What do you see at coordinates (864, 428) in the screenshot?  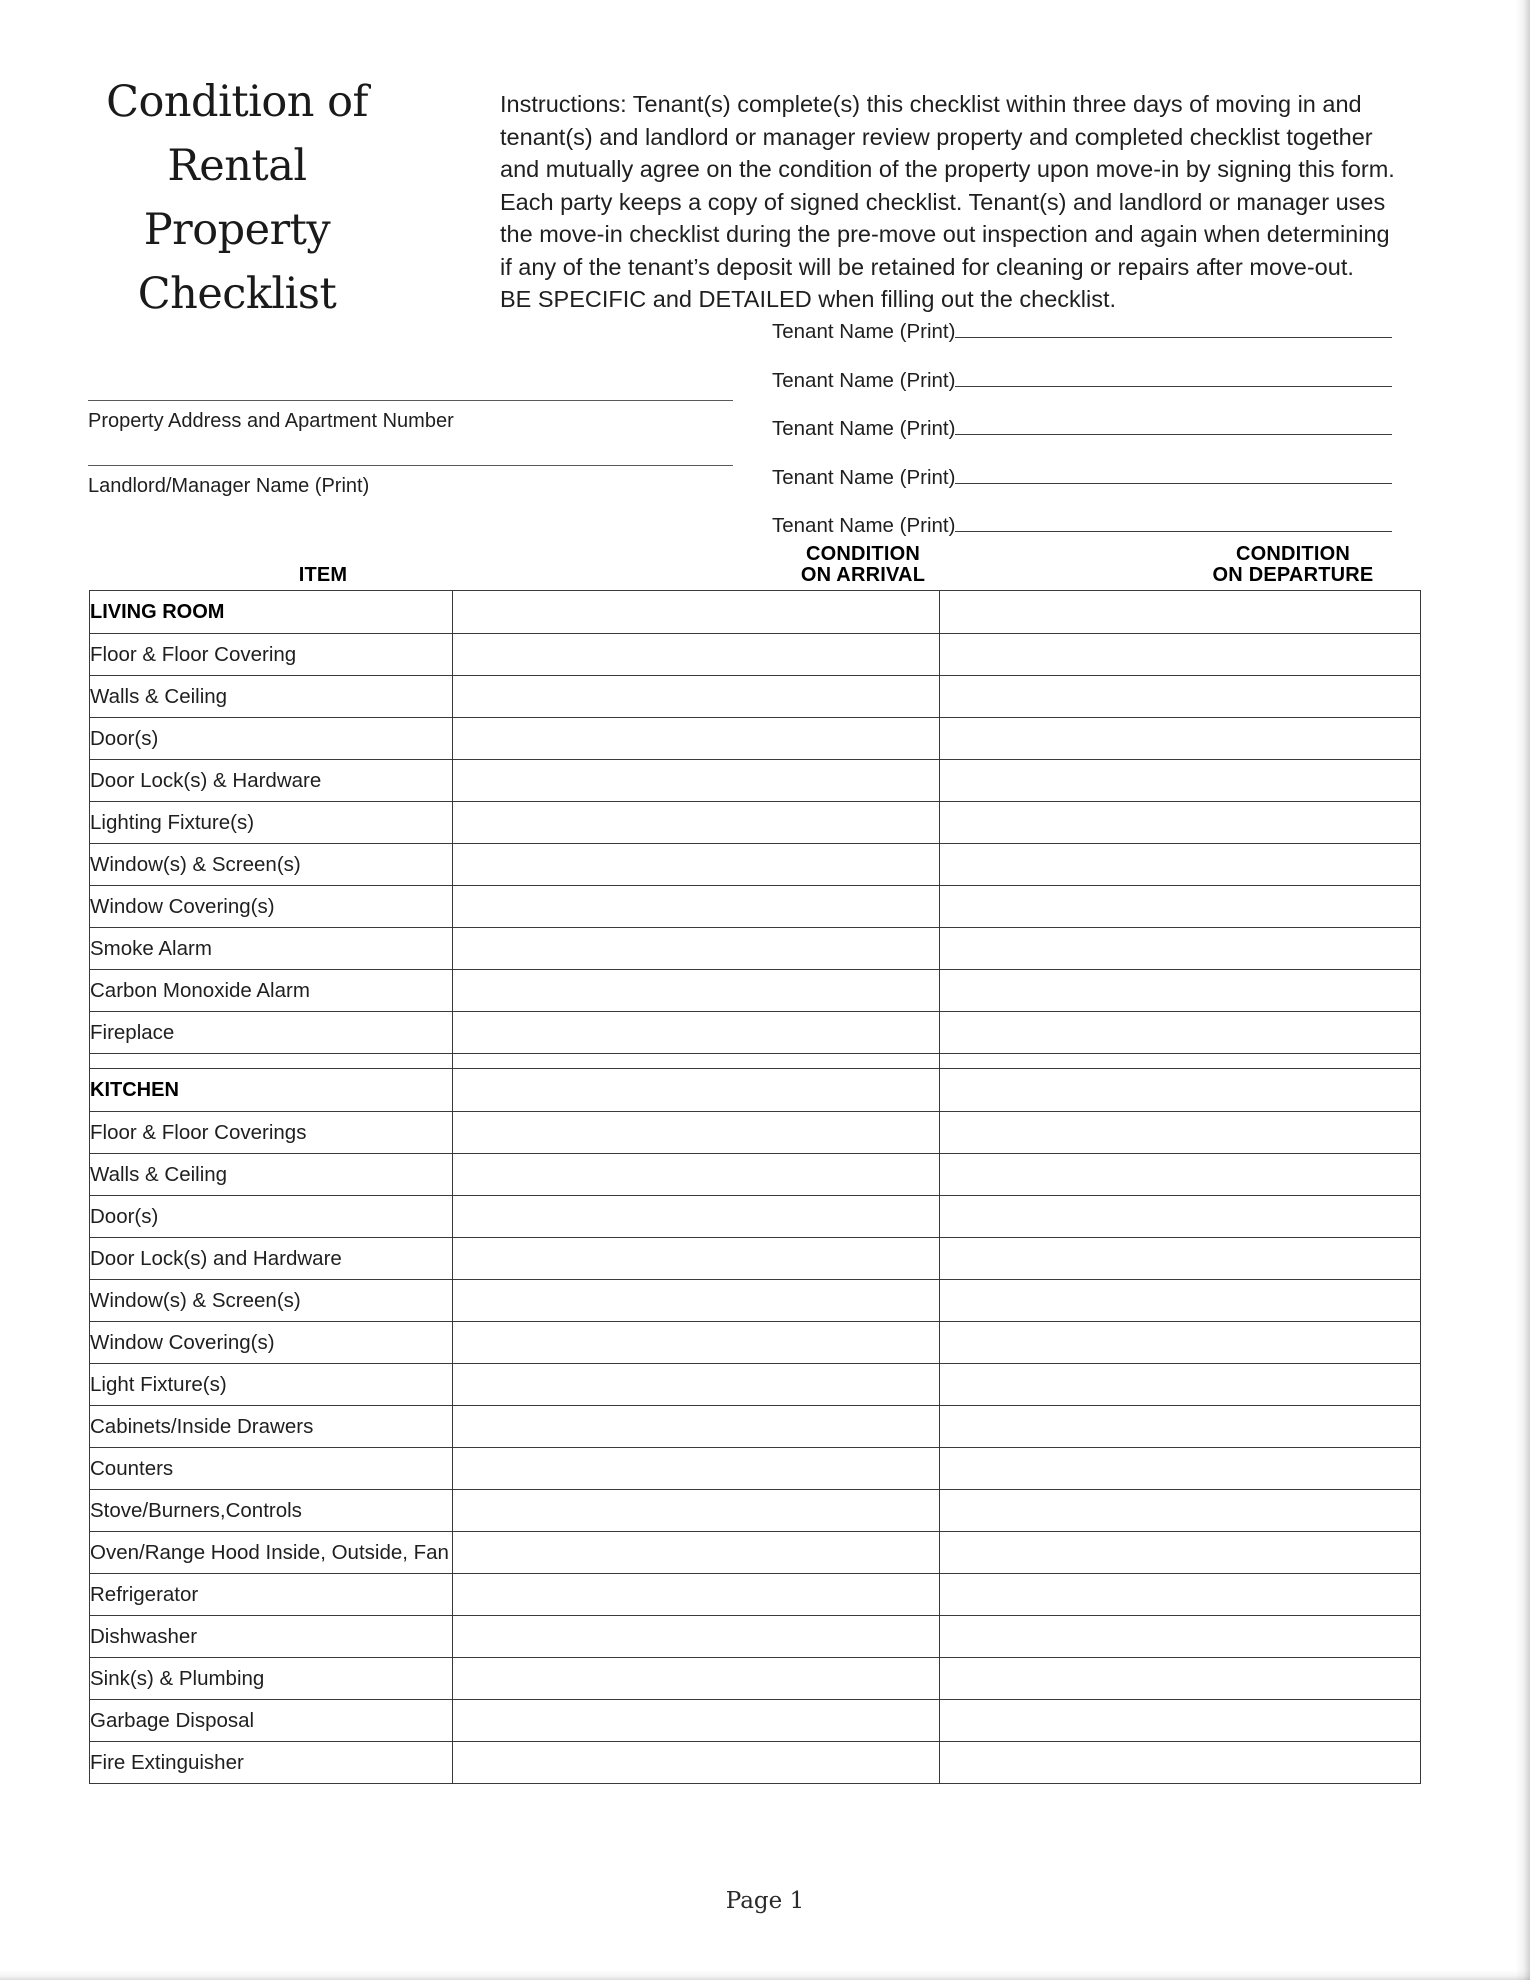 I see `tenant-name-label-3: Tenant Name (Print)` at bounding box center [864, 428].